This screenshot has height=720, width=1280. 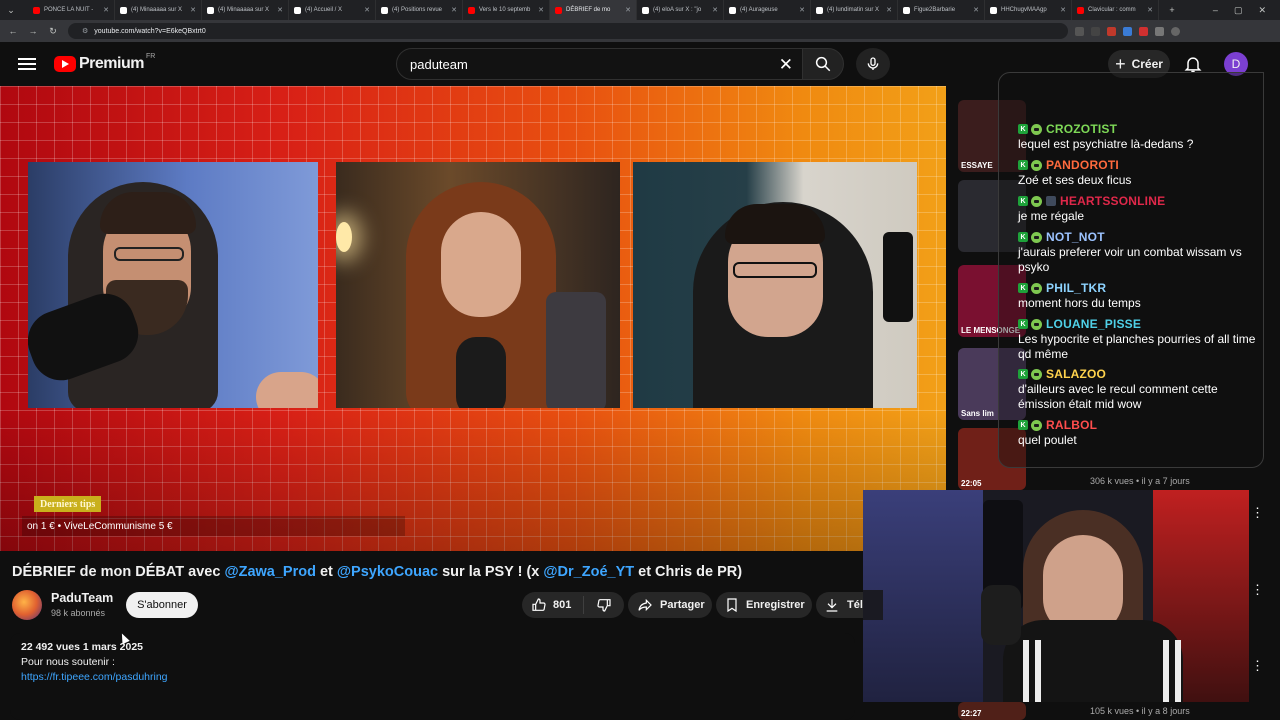 What do you see at coordinates (162, 605) in the screenshot?
I see `subscribe-button: S'abonner` at bounding box center [162, 605].